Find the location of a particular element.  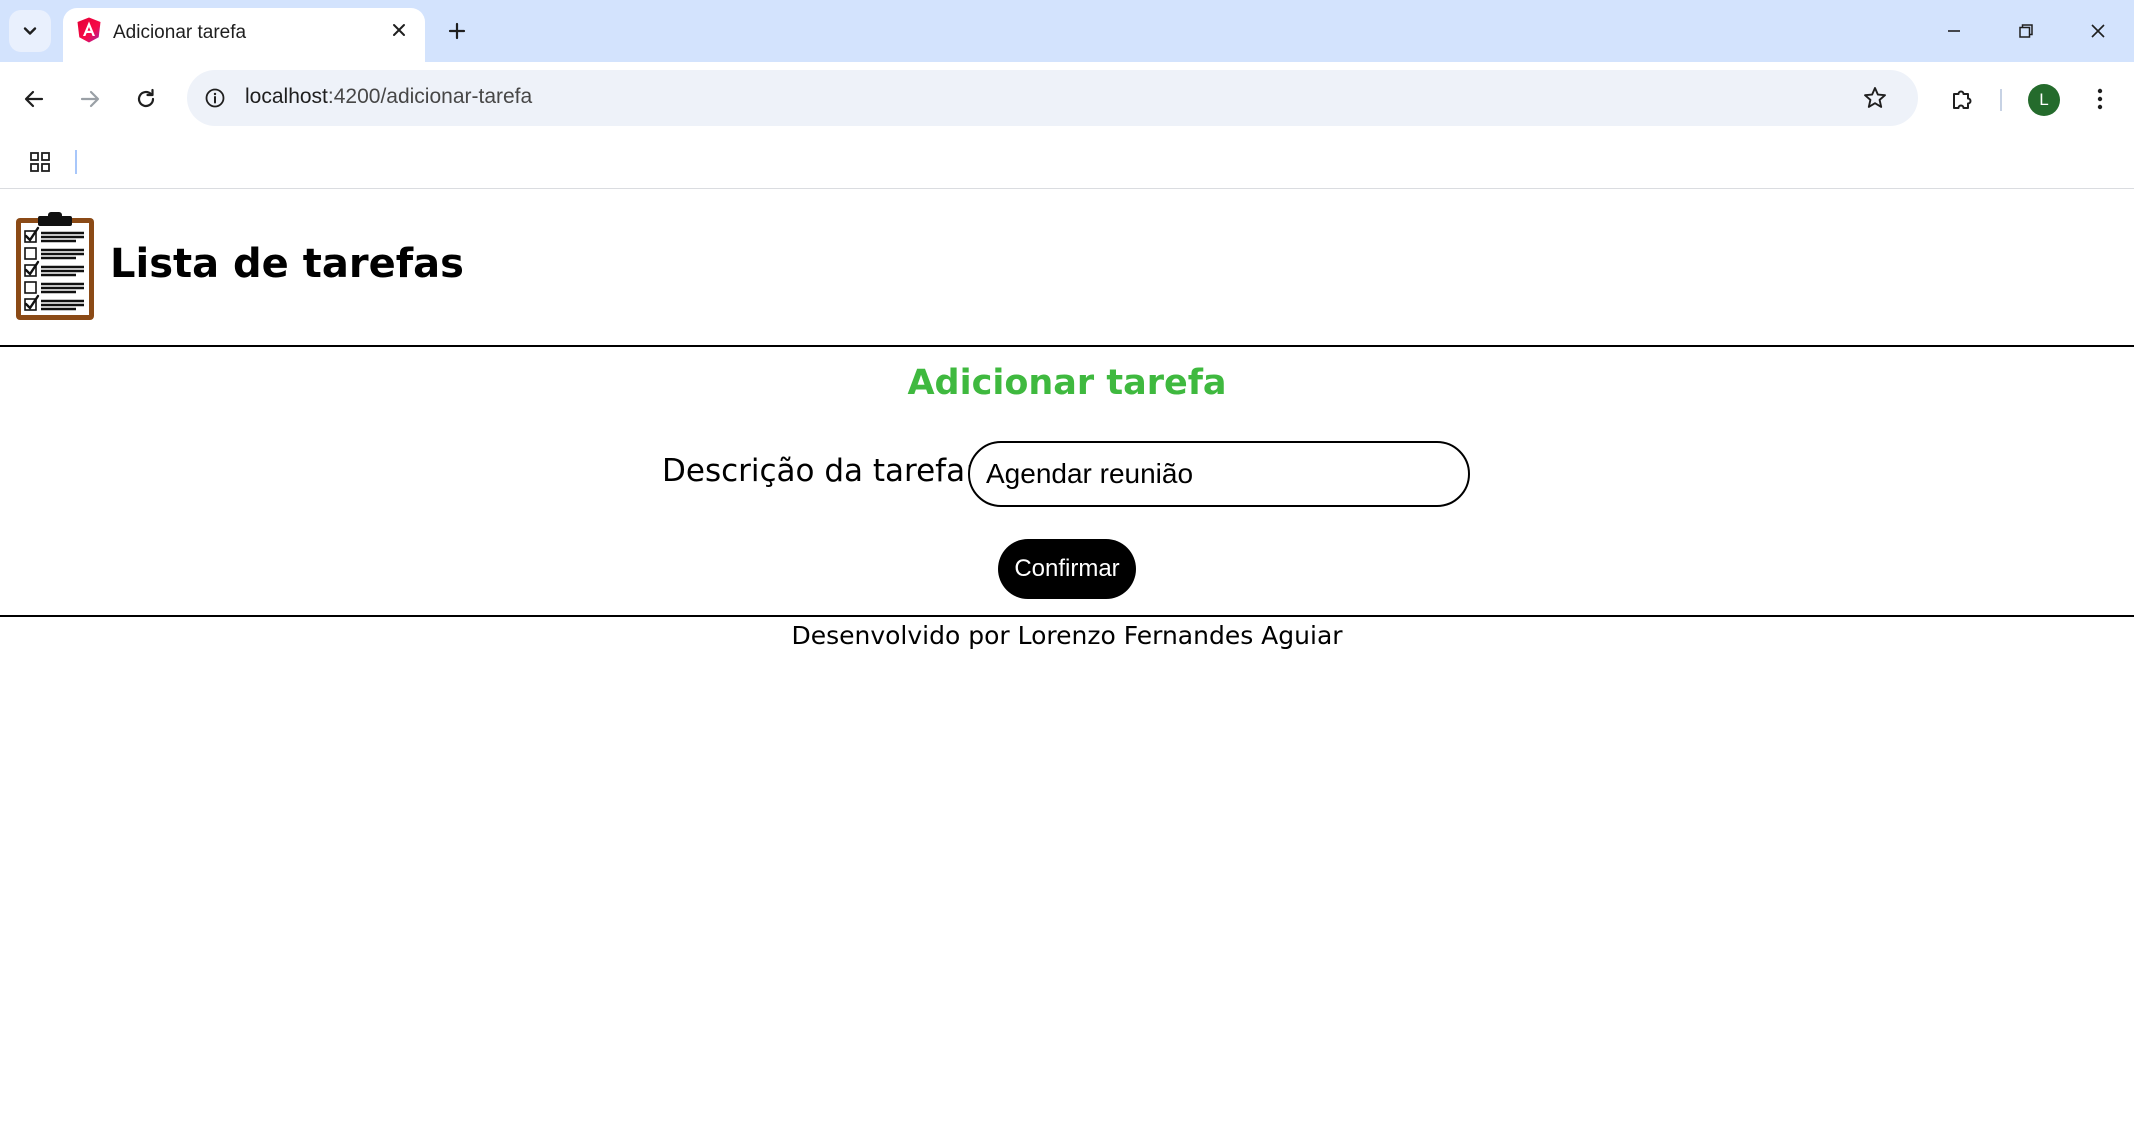

apps-button is located at coordinates (40, 162).